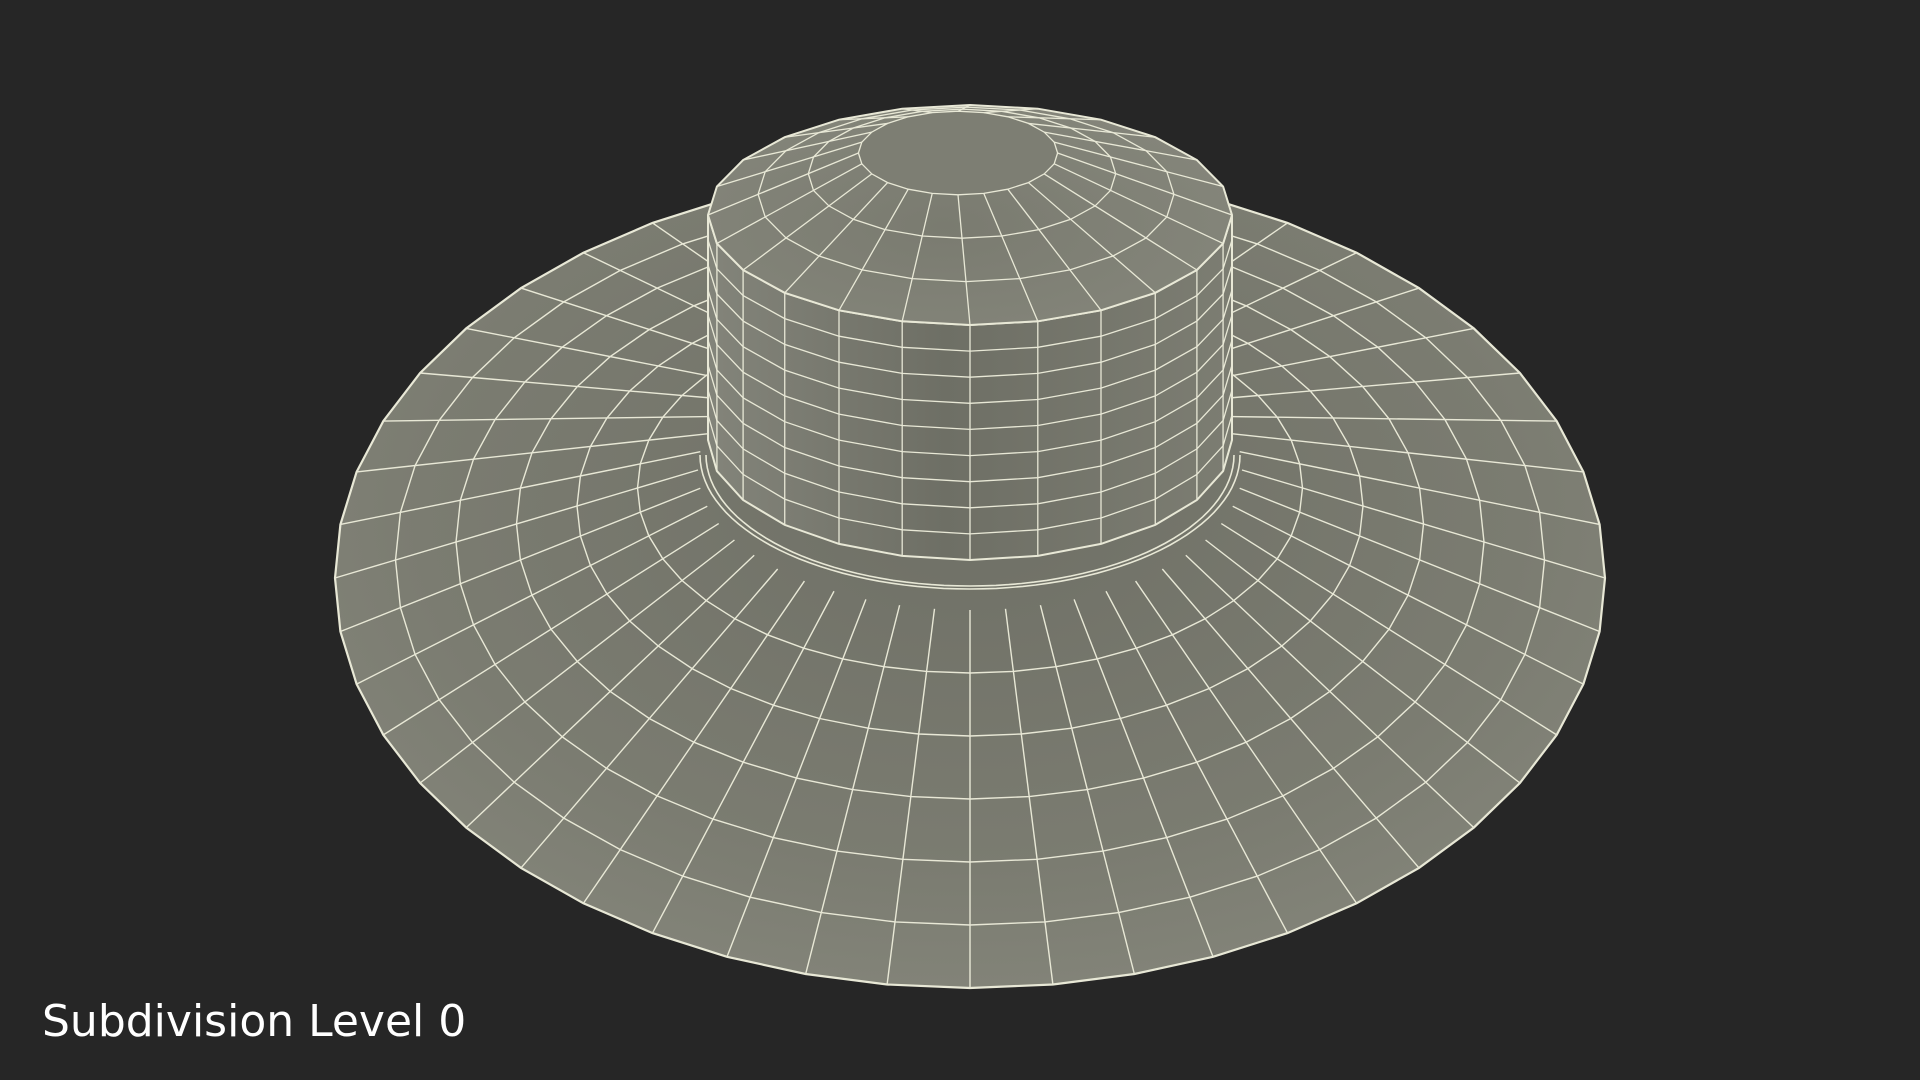 This screenshot has width=1920, height=1080. Describe the element at coordinates (958, 153) in the screenshot. I see `crown-top-ring-line` at that location.